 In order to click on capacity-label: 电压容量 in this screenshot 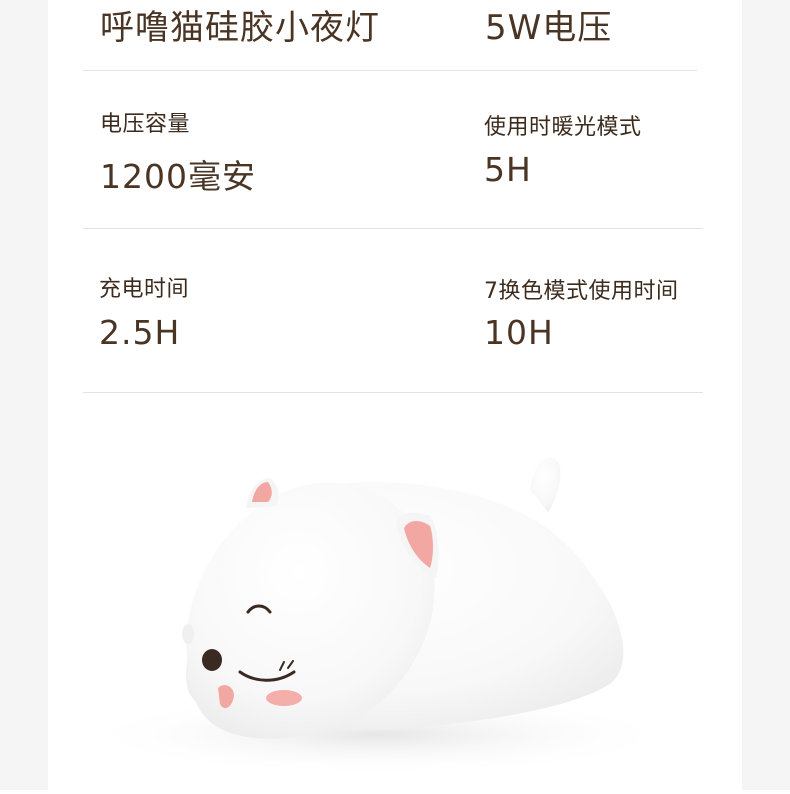, I will do `click(145, 124)`.